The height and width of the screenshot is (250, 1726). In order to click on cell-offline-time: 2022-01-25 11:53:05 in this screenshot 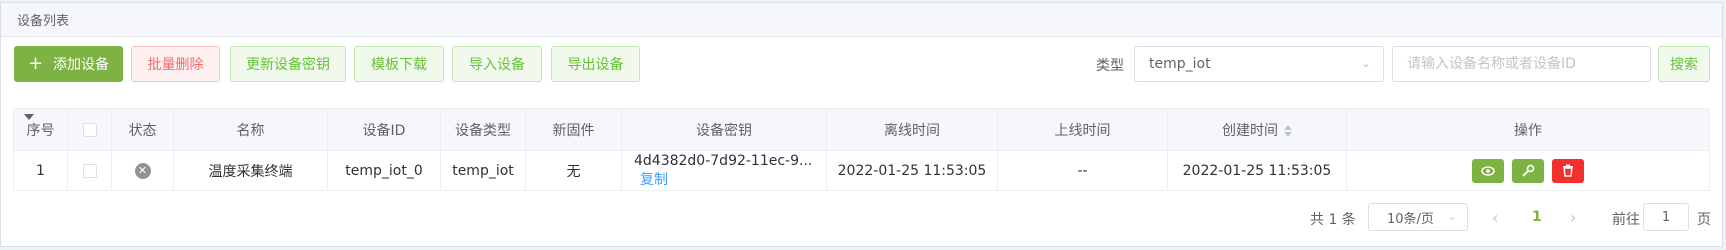, I will do `click(912, 170)`.